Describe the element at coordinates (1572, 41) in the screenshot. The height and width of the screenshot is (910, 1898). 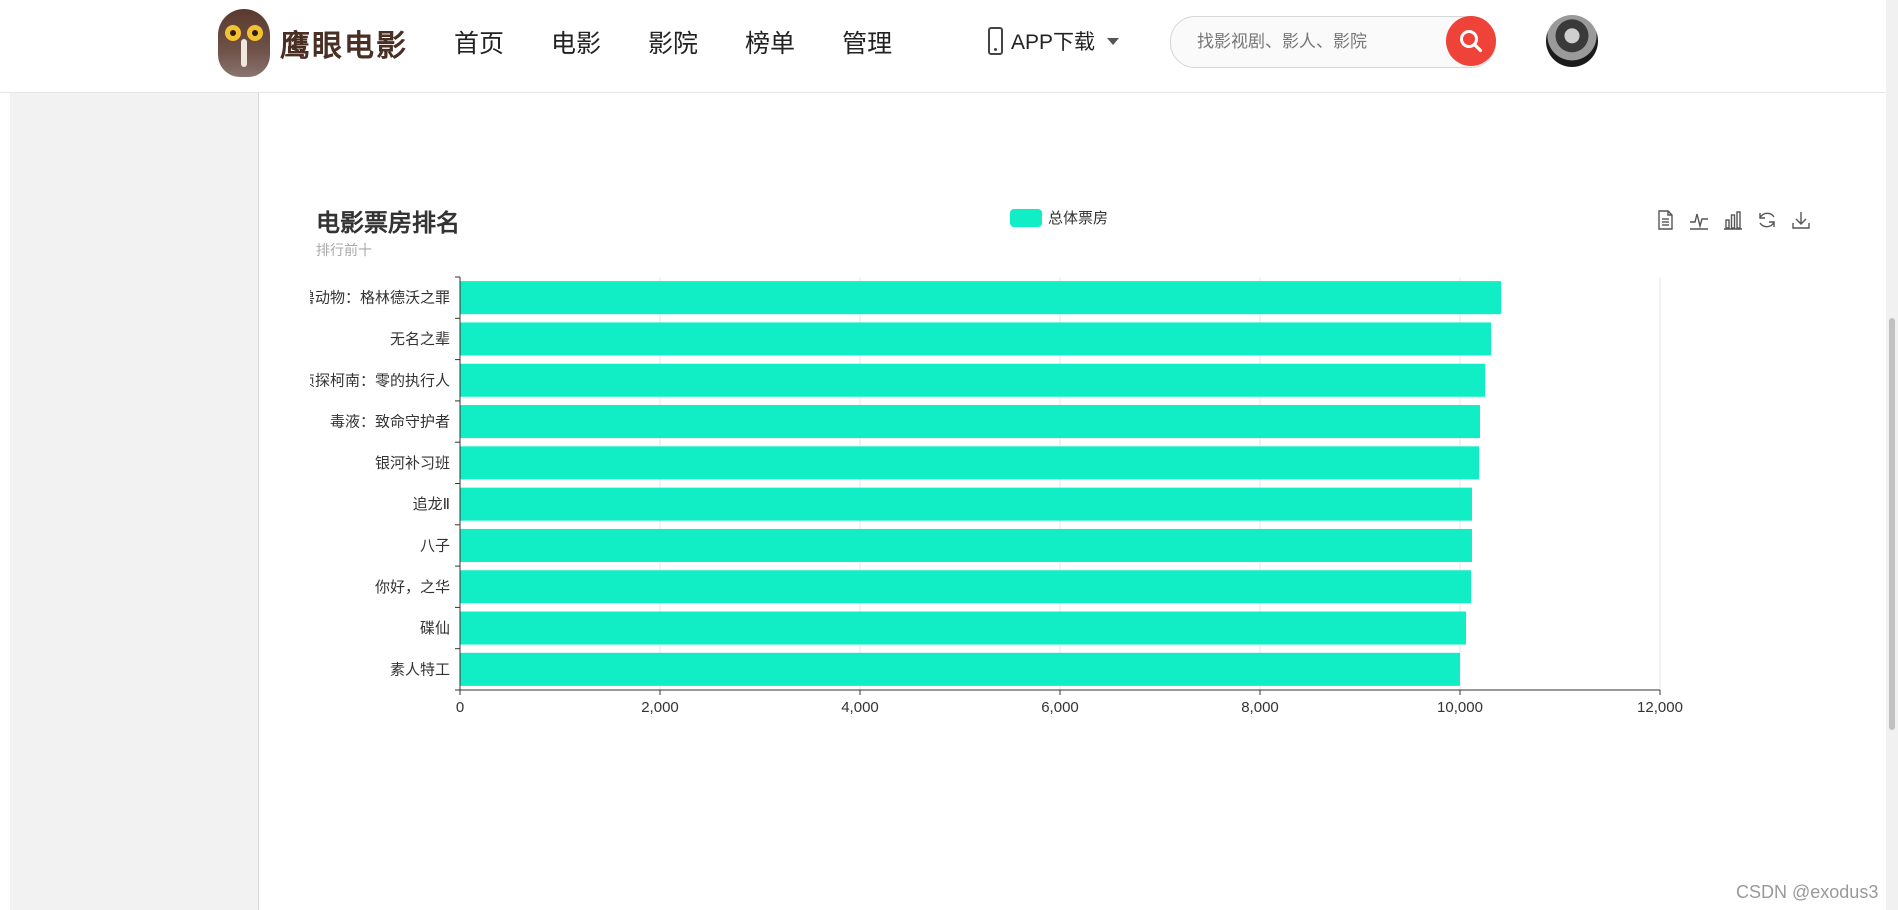
I see `avatar` at that location.